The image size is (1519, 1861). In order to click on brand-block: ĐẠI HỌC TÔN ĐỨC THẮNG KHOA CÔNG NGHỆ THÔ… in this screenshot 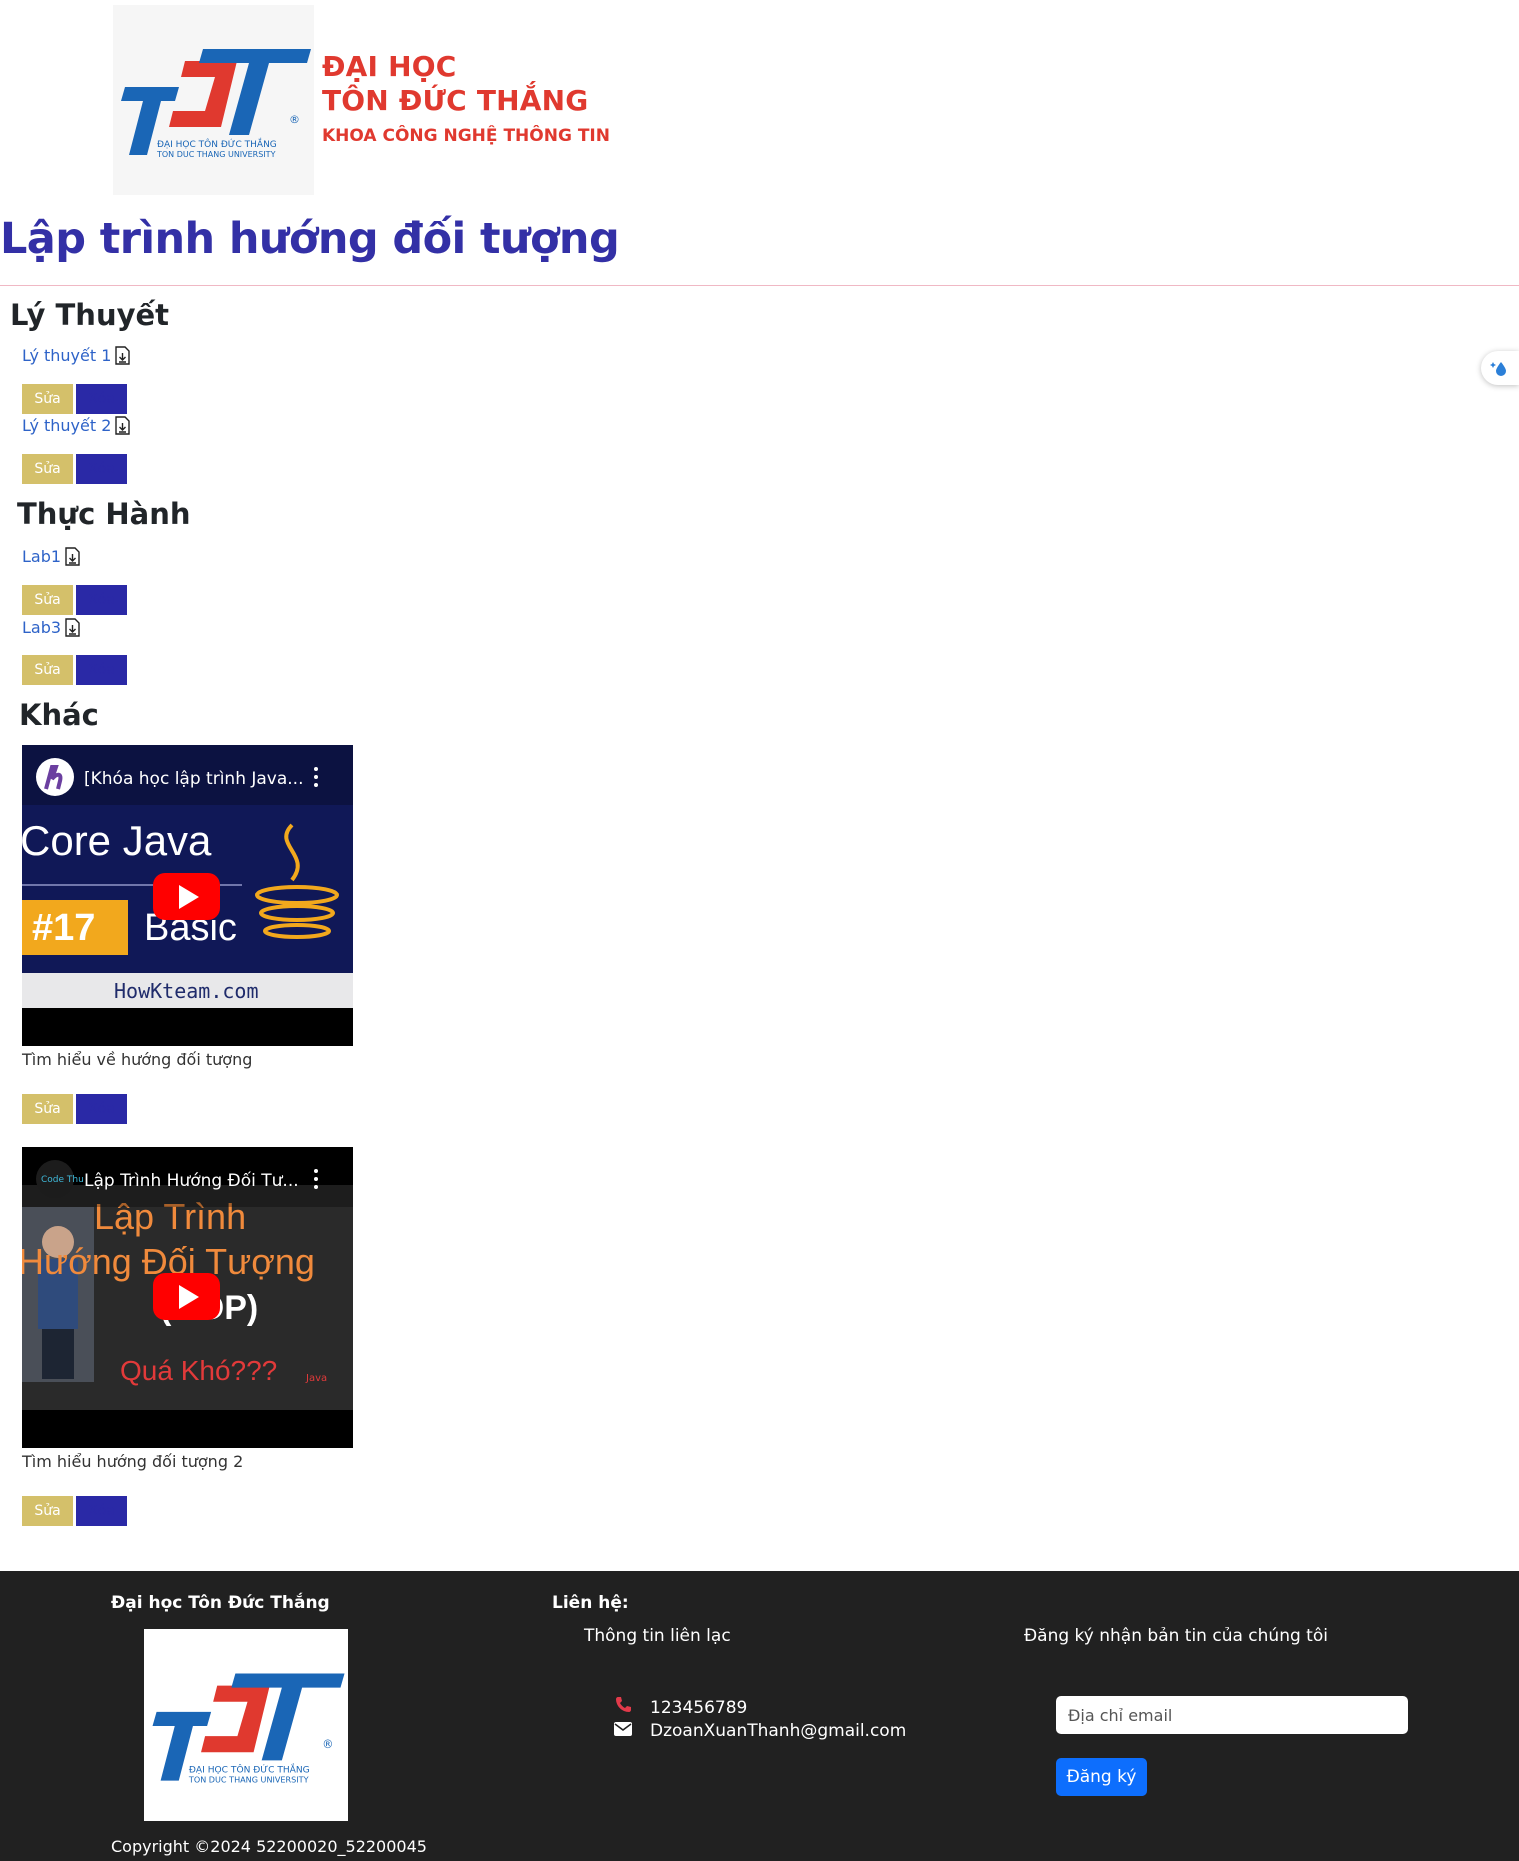, I will do `click(466, 98)`.